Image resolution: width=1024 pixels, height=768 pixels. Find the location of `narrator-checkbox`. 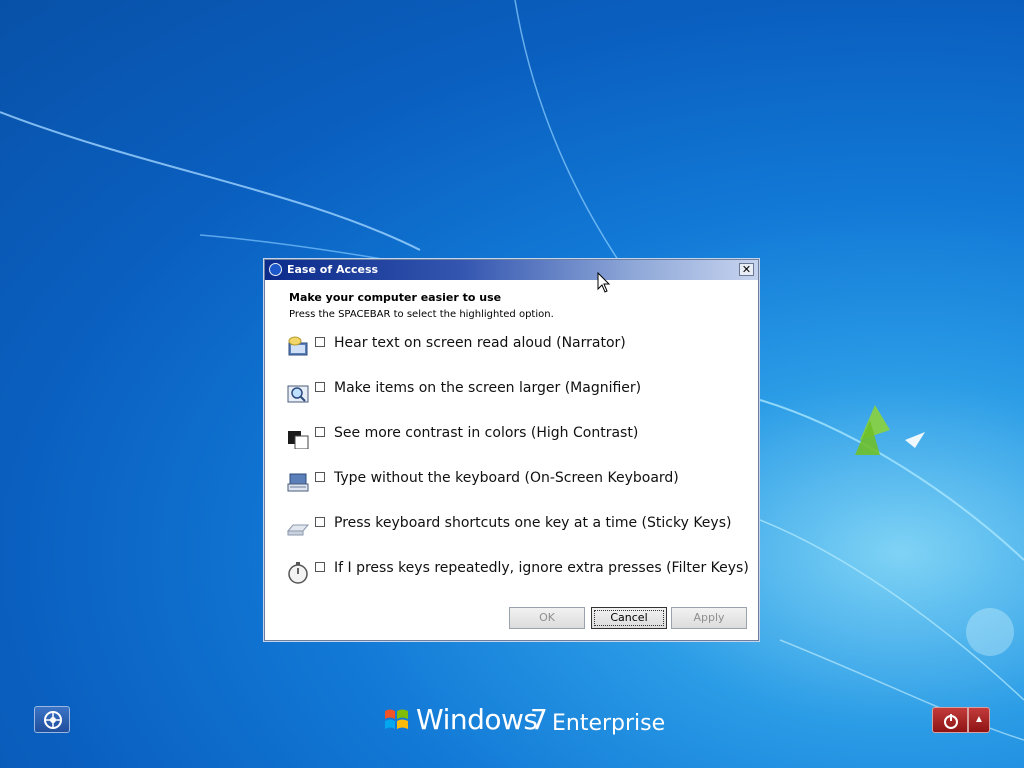

narrator-checkbox is located at coordinates (320, 342).